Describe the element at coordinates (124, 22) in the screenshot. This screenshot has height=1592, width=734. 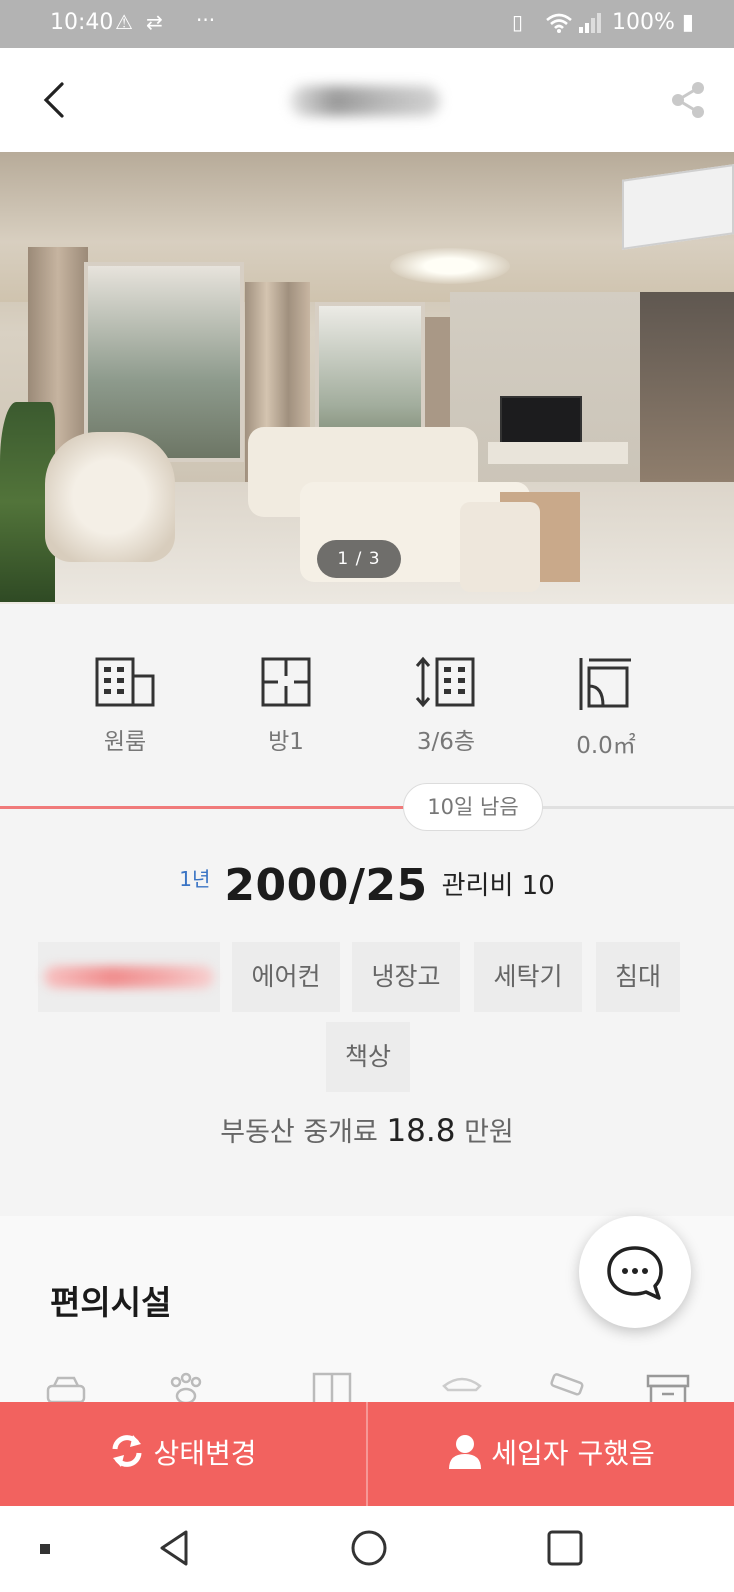
I see `warning-icon: ⚠` at that location.